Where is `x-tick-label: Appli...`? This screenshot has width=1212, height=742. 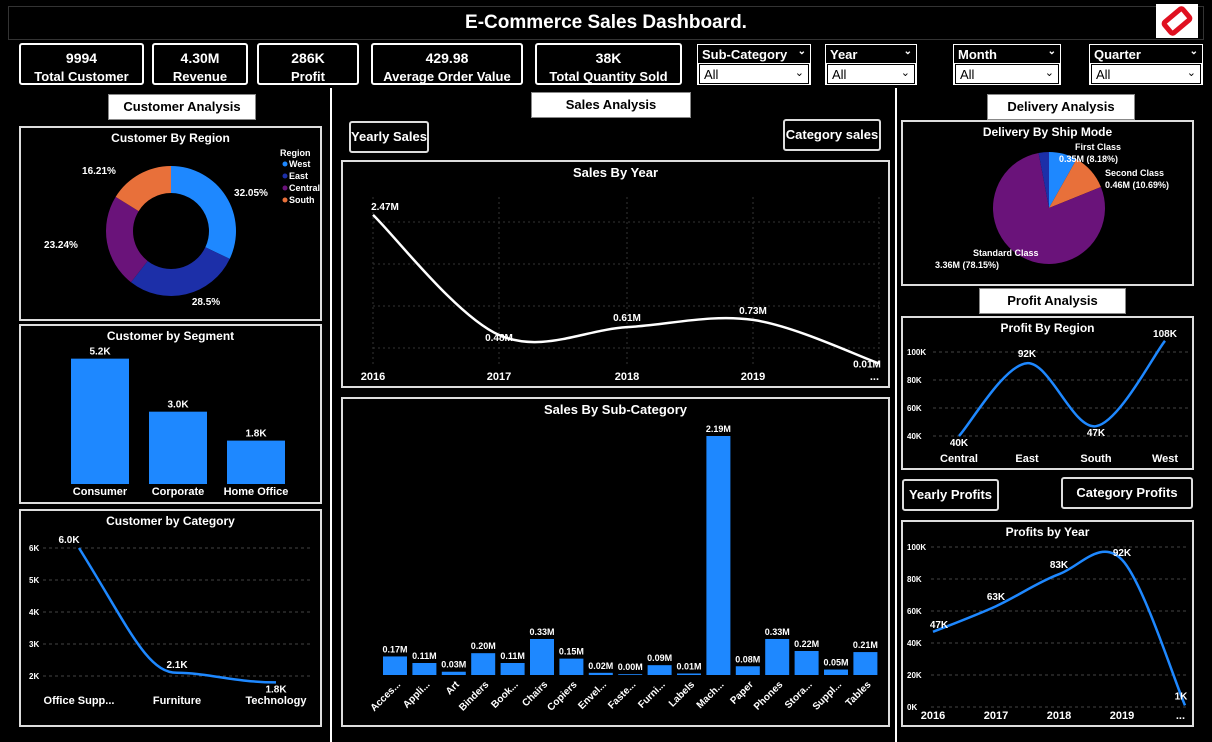
x-tick-label: Appli... is located at coordinates (417, 695).